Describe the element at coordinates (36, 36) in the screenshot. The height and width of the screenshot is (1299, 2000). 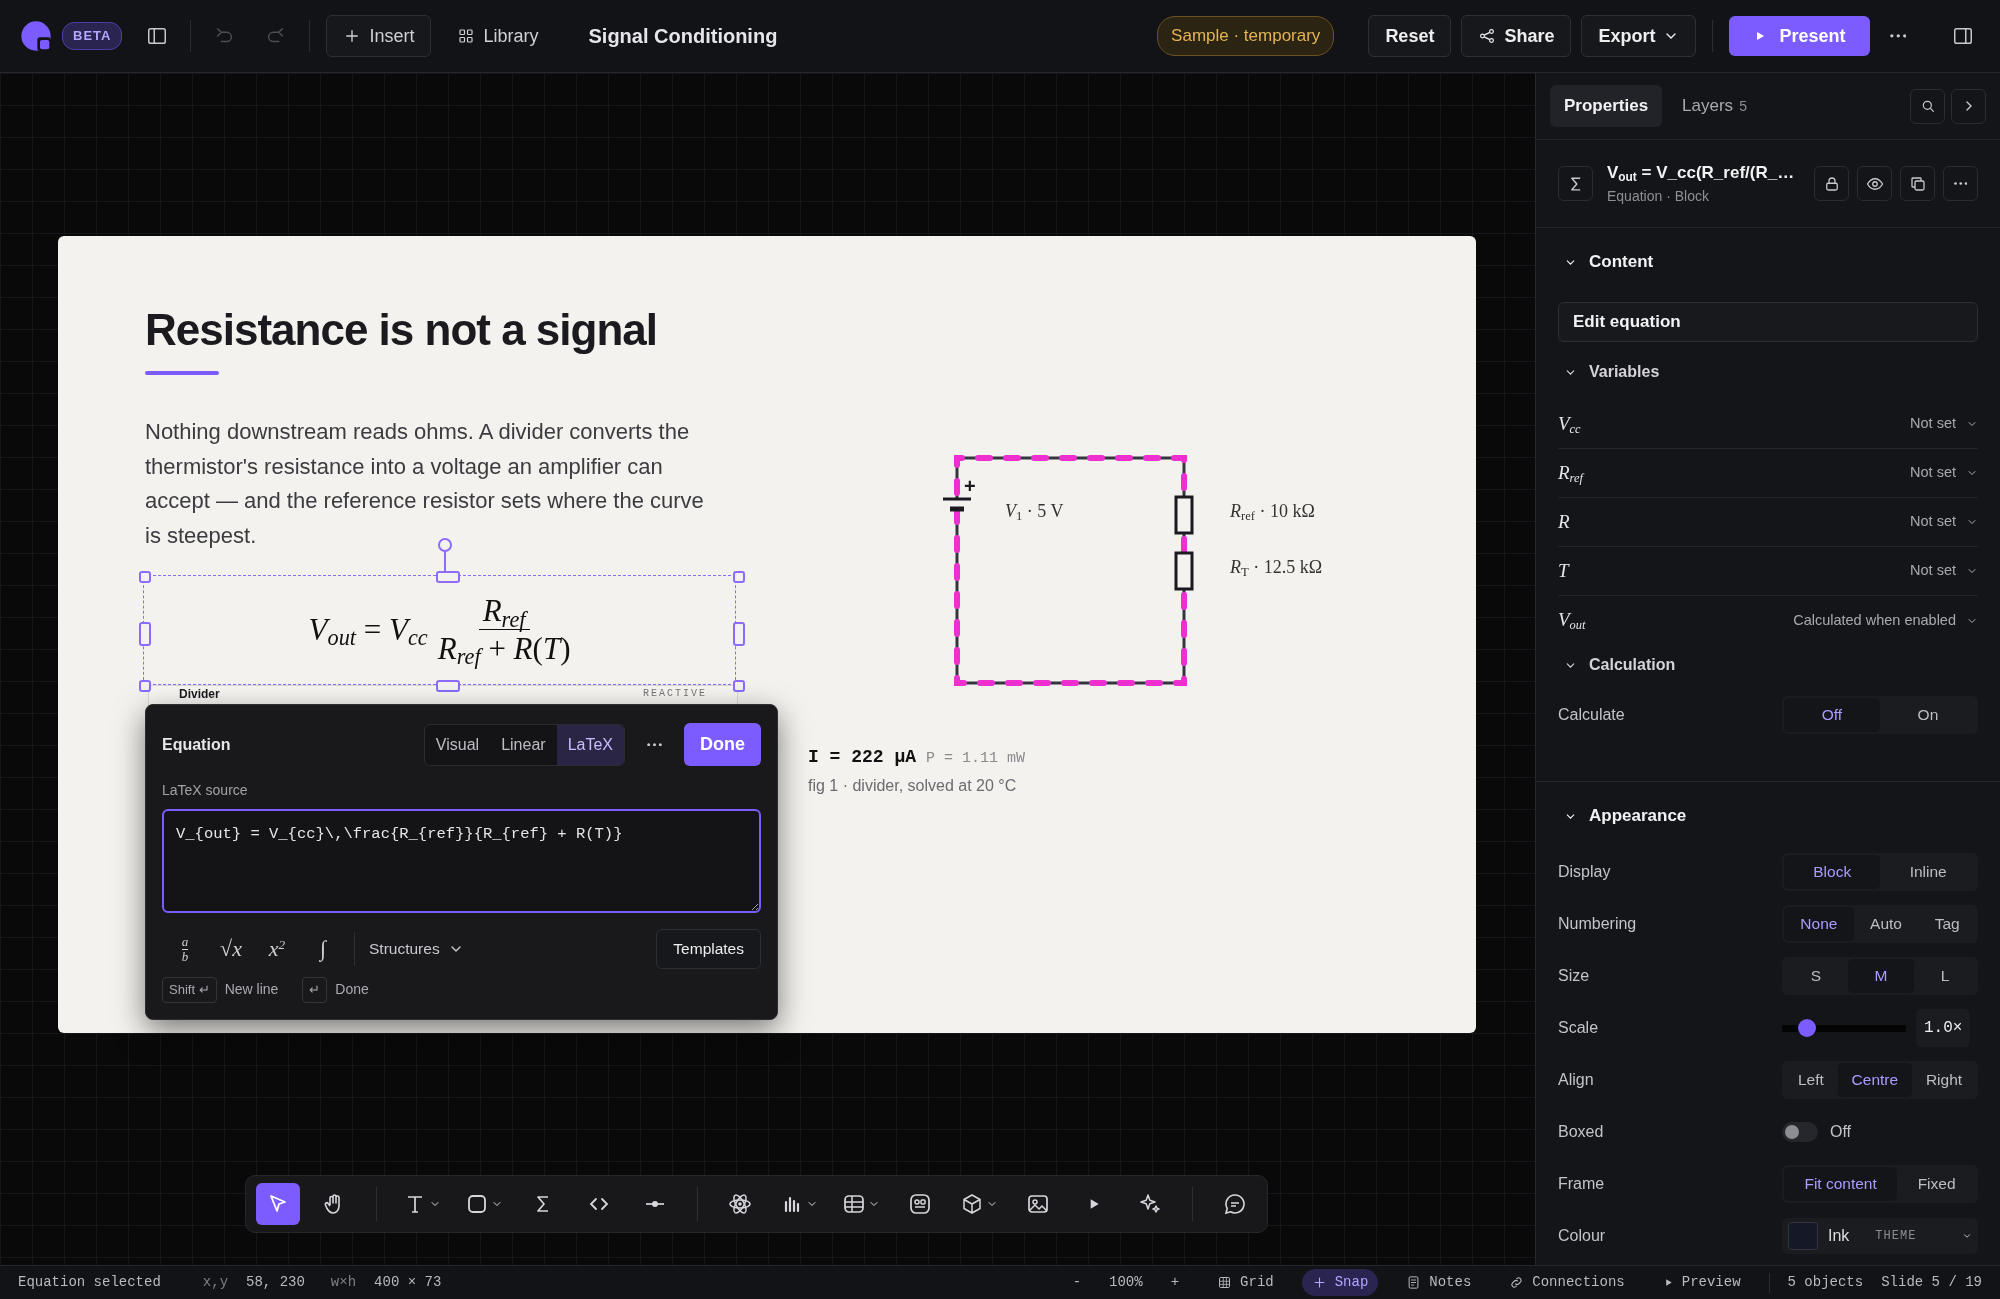
I see `logo-icon` at that location.